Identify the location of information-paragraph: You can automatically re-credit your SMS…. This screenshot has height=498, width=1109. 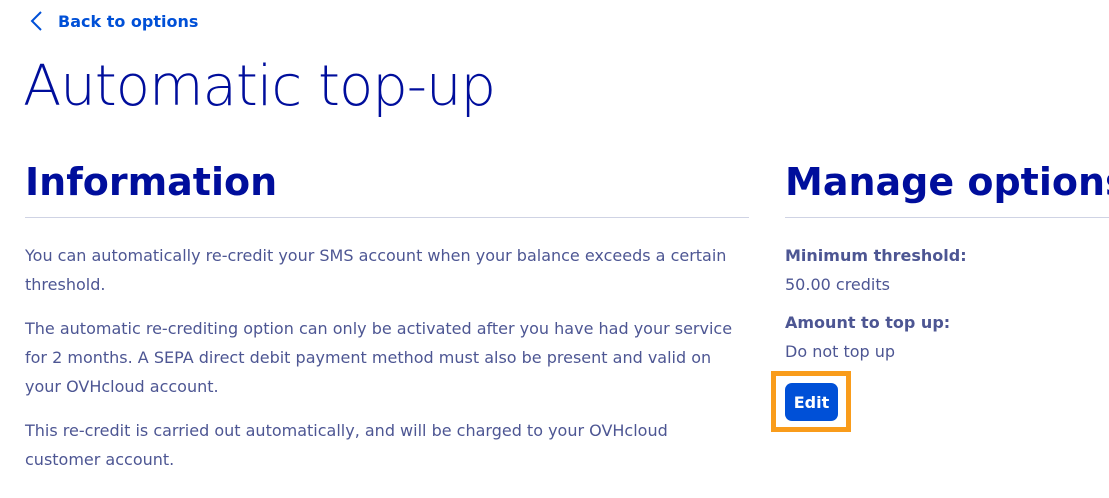
(376, 270).